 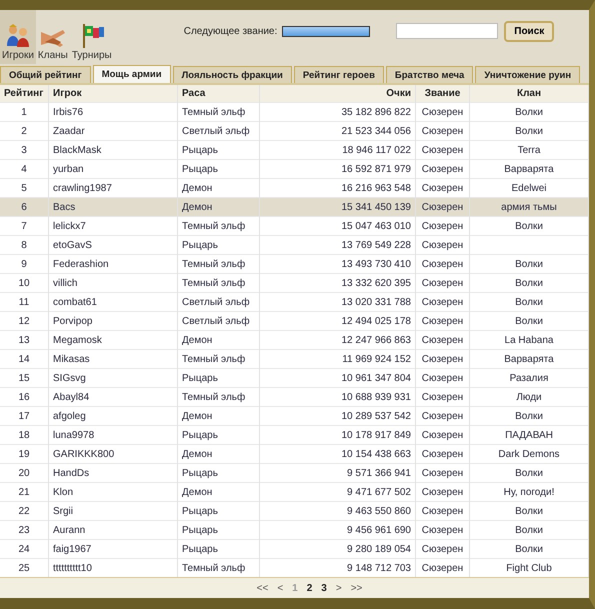 I want to click on column-header: Звание, so click(x=443, y=93).